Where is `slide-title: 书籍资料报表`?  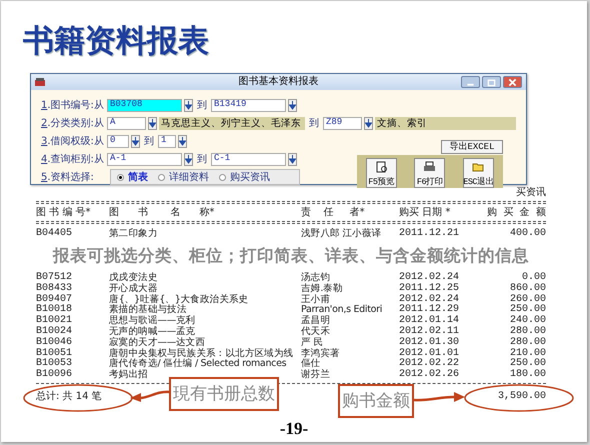 slide-title: 书籍资料报表 is located at coordinates (116, 41).